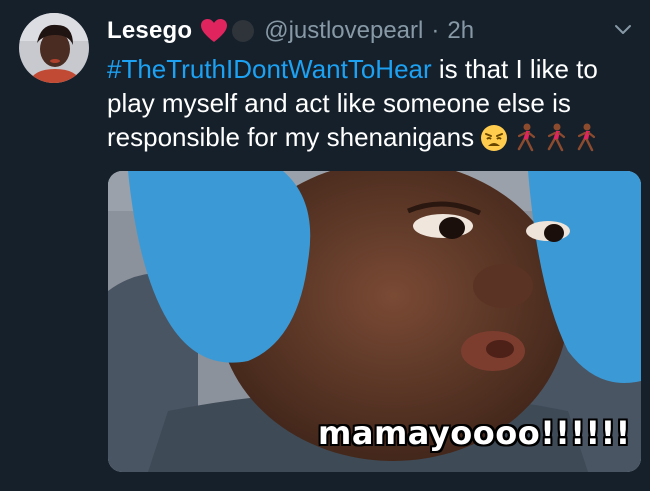  Describe the element at coordinates (460, 31) in the screenshot. I see `timestamp: 2h` at that location.